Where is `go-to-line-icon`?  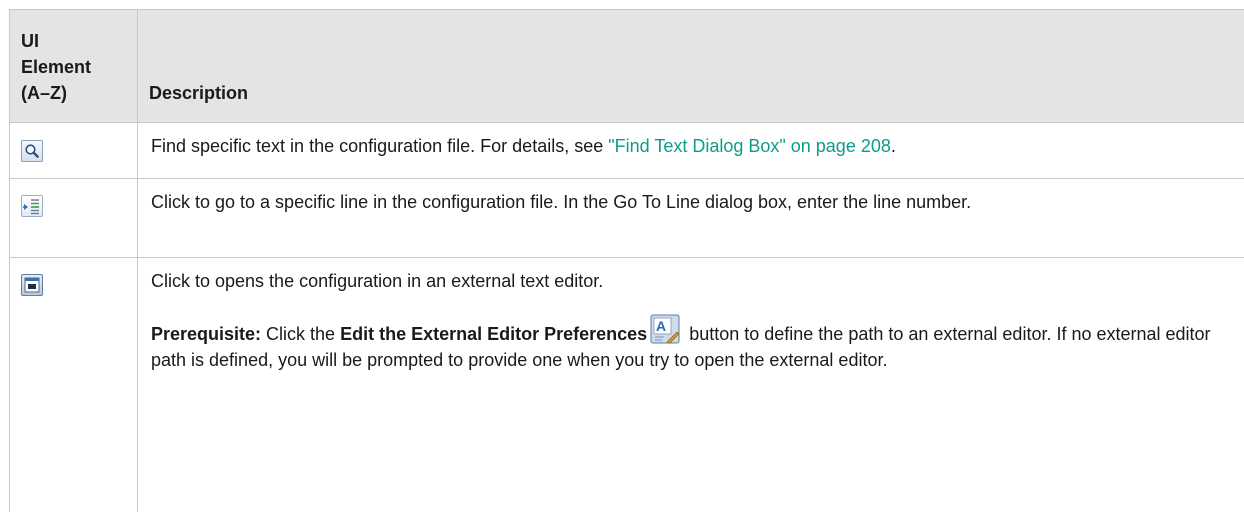 go-to-line-icon is located at coordinates (32, 206).